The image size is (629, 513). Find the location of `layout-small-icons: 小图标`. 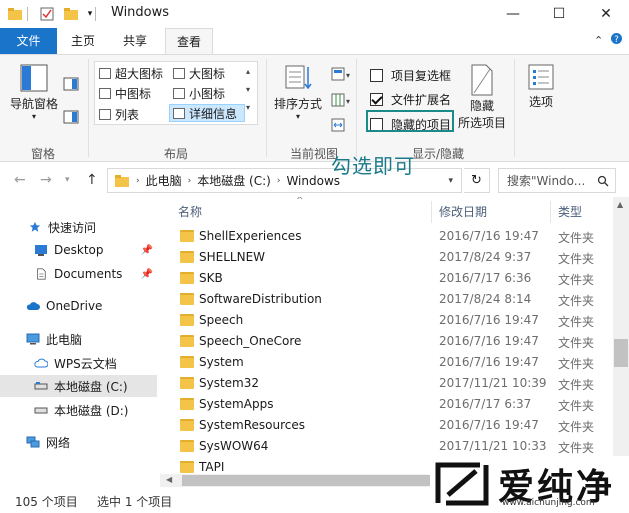

layout-small-icons: 小图标 is located at coordinates (199, 93).